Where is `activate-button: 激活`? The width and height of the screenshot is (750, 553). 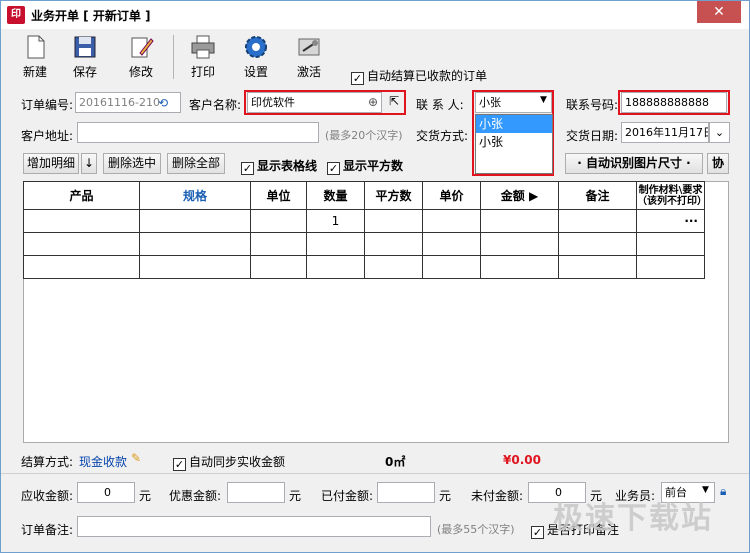 activate-button: 激活 is located at coordinates (309, 56).